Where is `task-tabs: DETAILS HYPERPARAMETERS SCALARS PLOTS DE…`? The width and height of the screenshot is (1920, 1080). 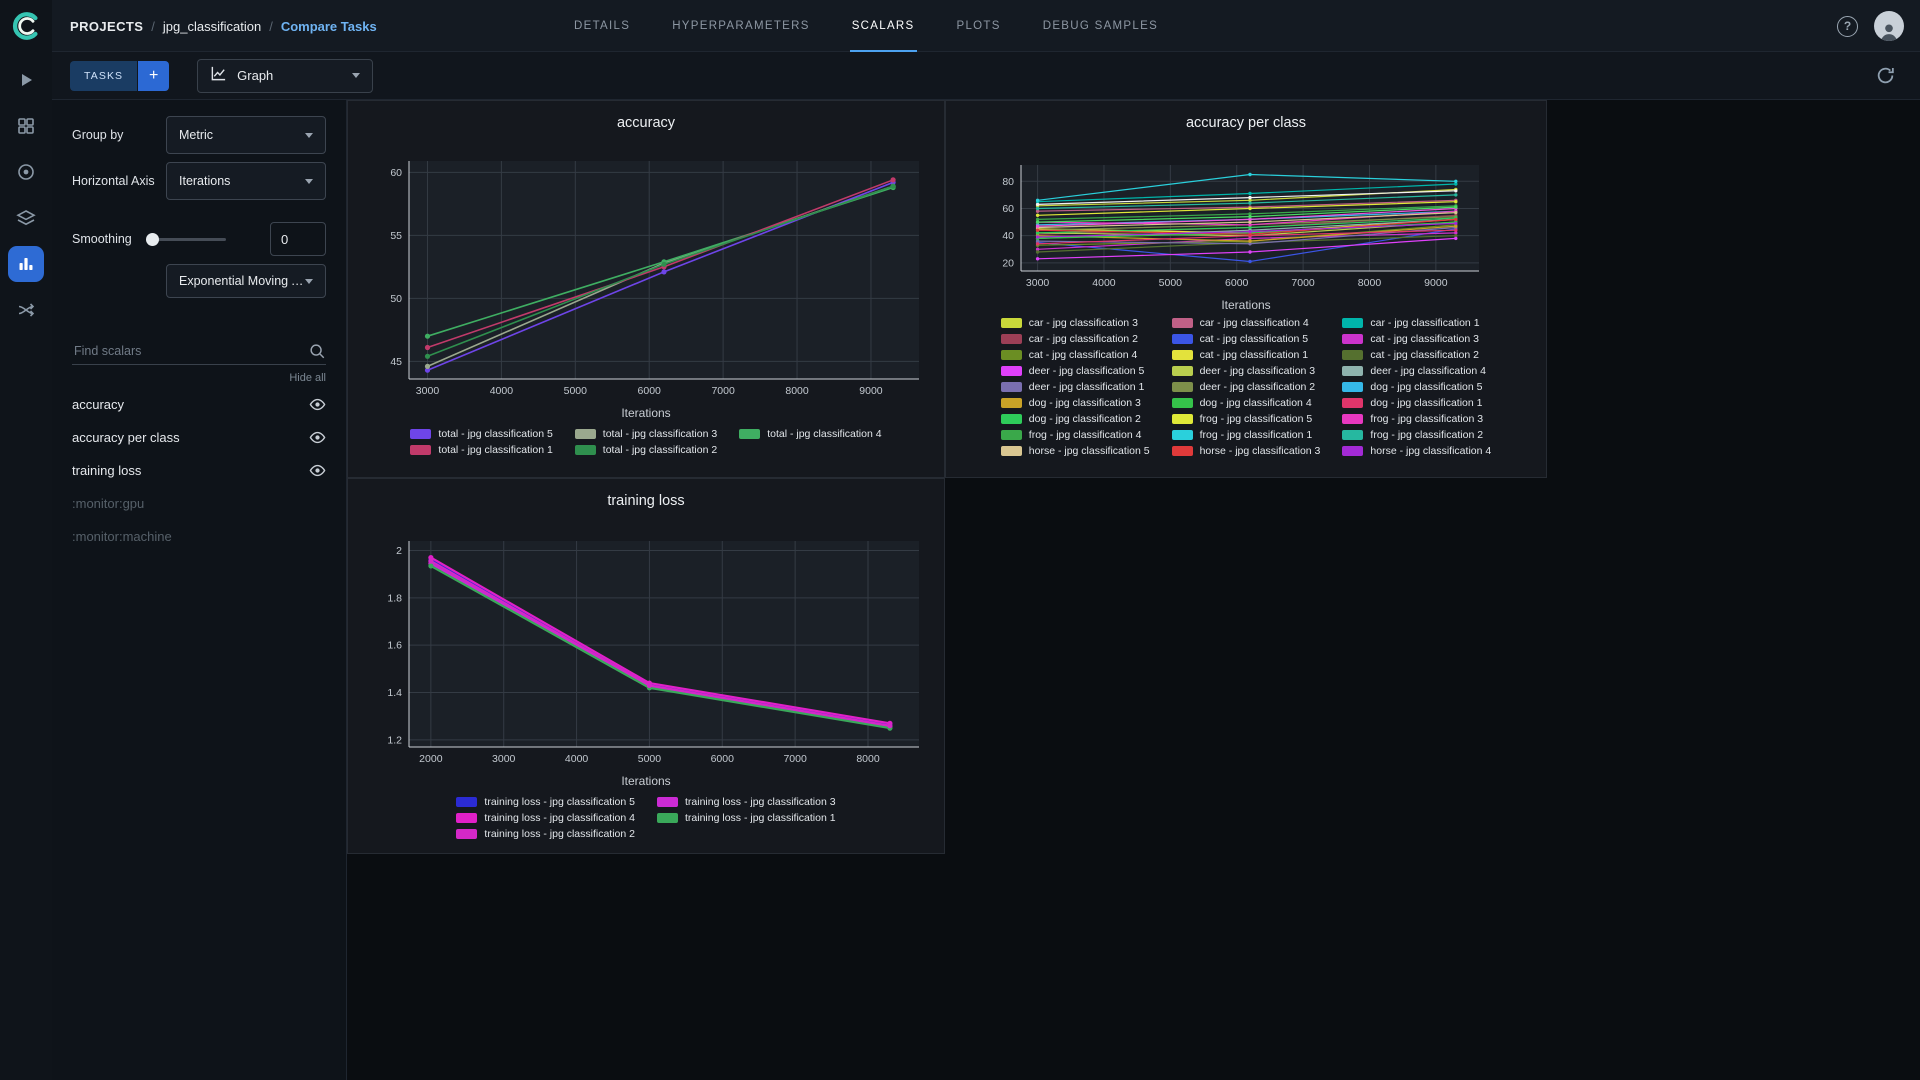
task-tabs: DETAILS HYPERPARAMETERS SCALARS PLOTS DE… is located at coordinates (866, 26).